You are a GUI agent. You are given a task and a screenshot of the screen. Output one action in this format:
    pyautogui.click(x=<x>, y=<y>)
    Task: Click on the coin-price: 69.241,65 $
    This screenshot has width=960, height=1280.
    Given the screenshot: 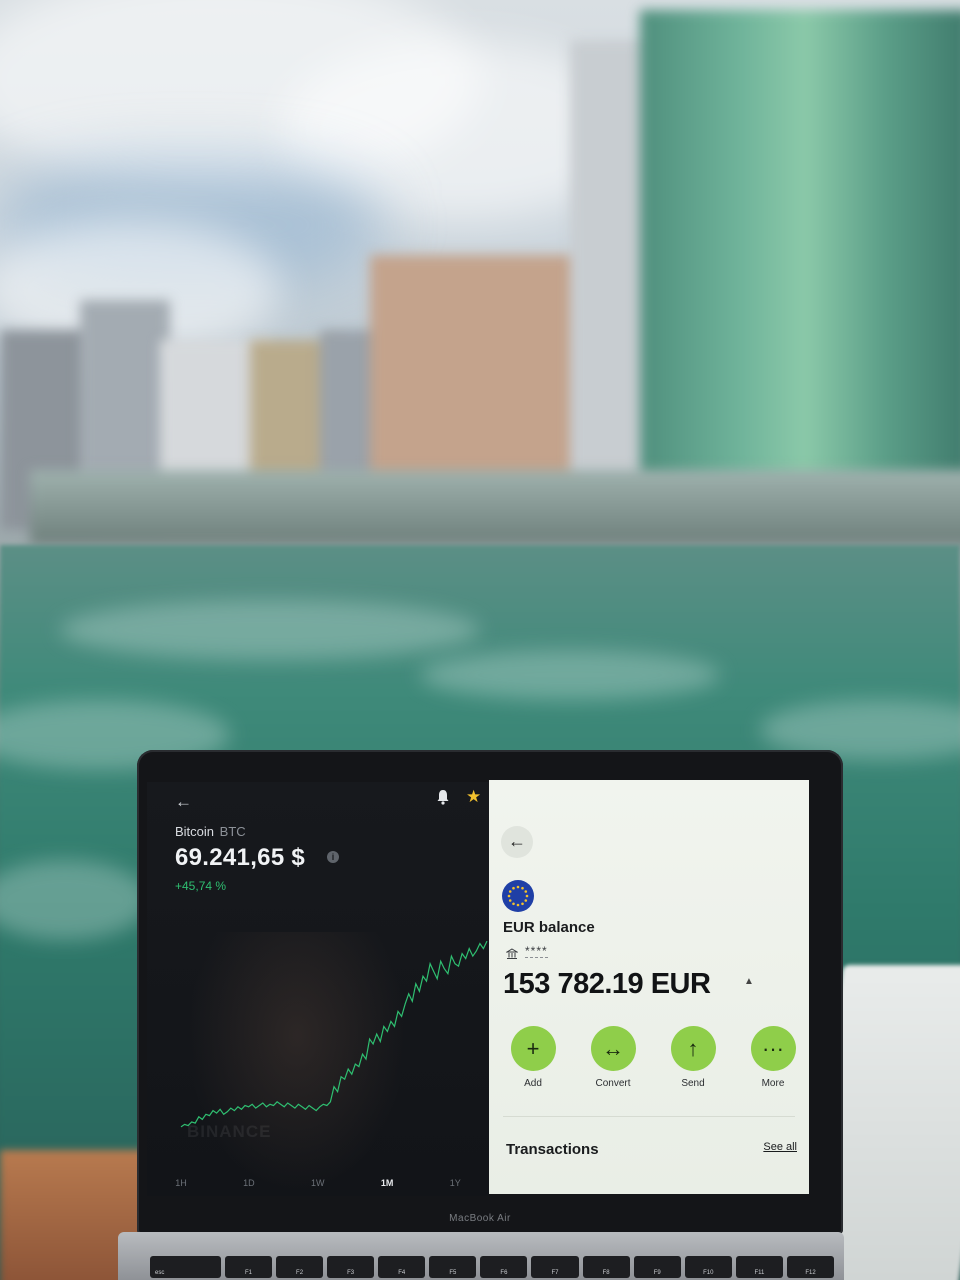 What is the action you would take?
    pyautogui.click(x=240, y=857)
    